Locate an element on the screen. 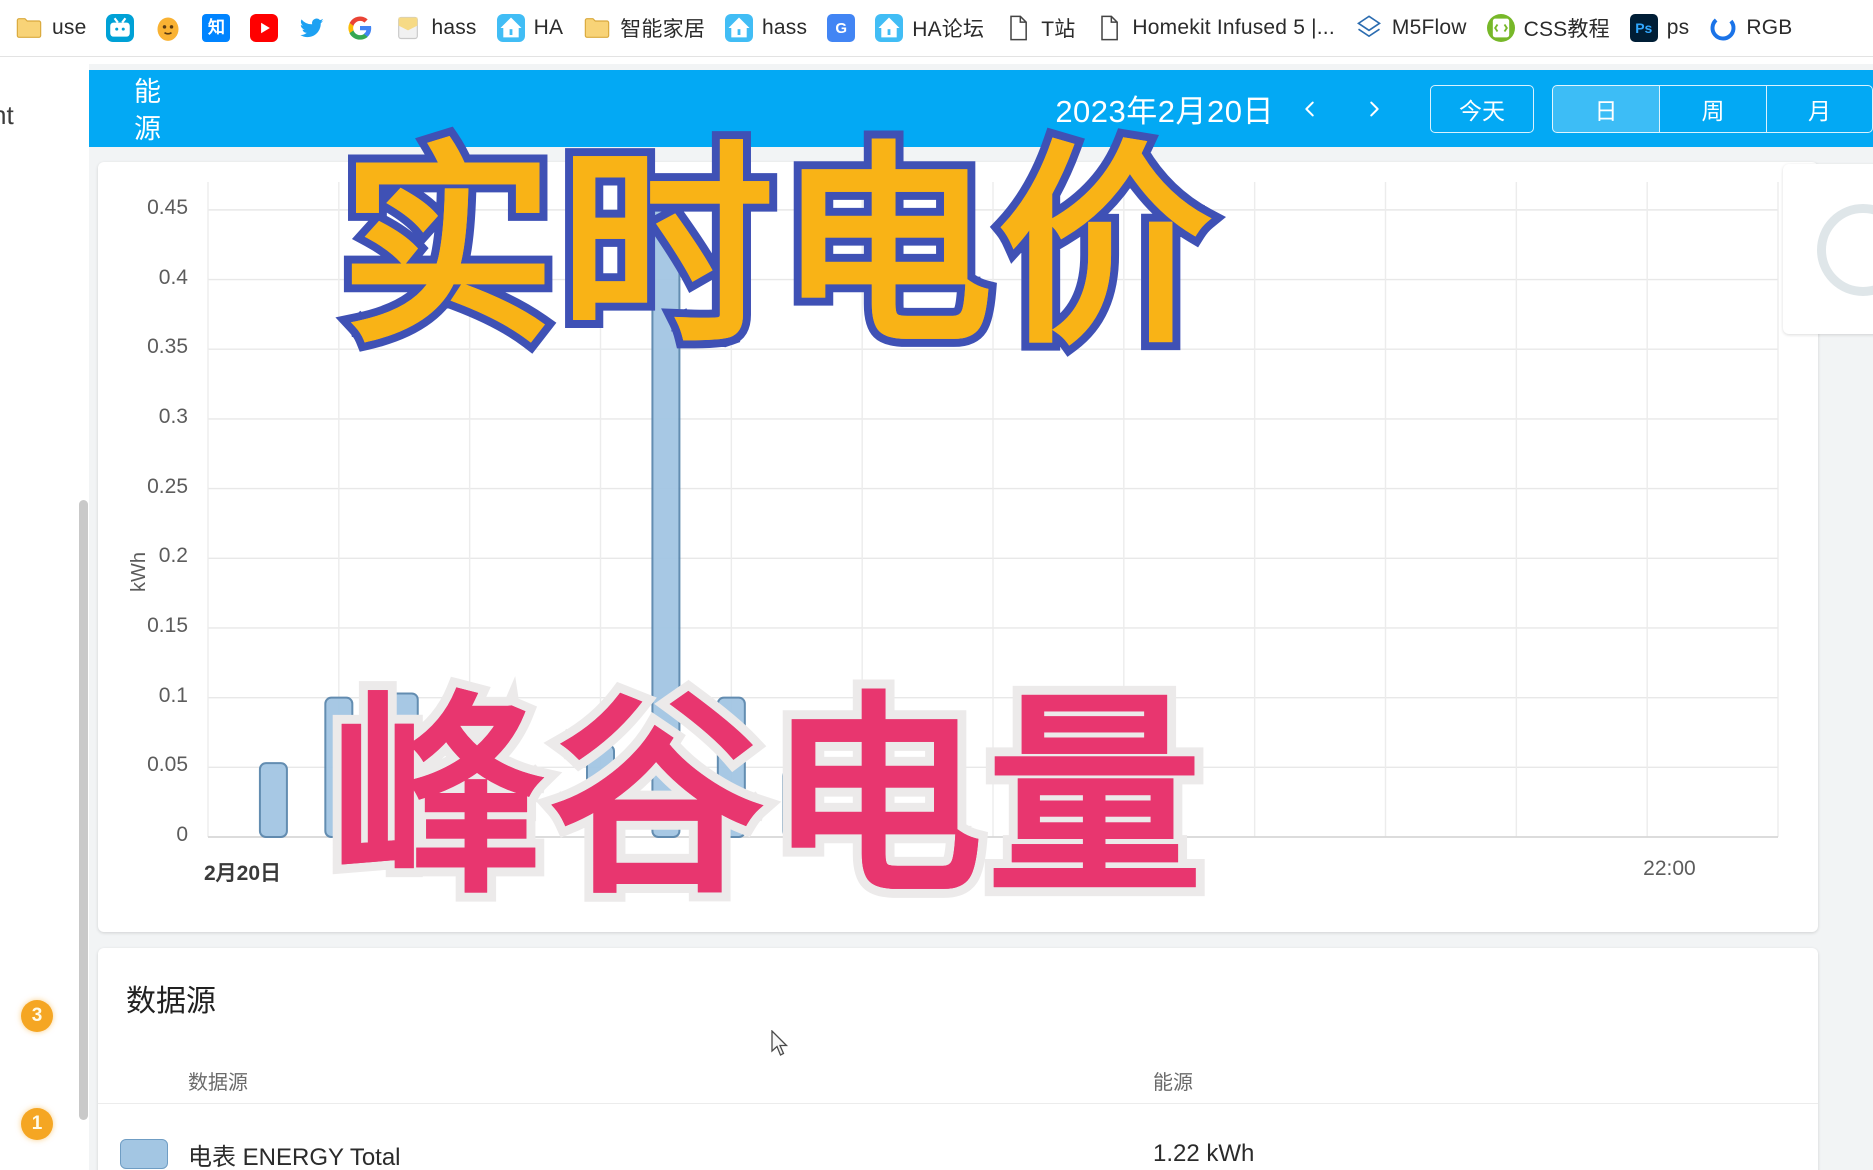 This screenshot has width=1873, height=1170. page-scrollbar is located at coordinates (83, 810).